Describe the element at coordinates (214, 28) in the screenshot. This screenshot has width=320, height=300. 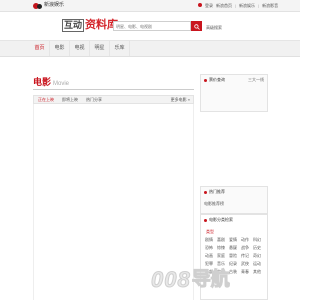
I see `advanced-search-link: 高级搜索` at that location.